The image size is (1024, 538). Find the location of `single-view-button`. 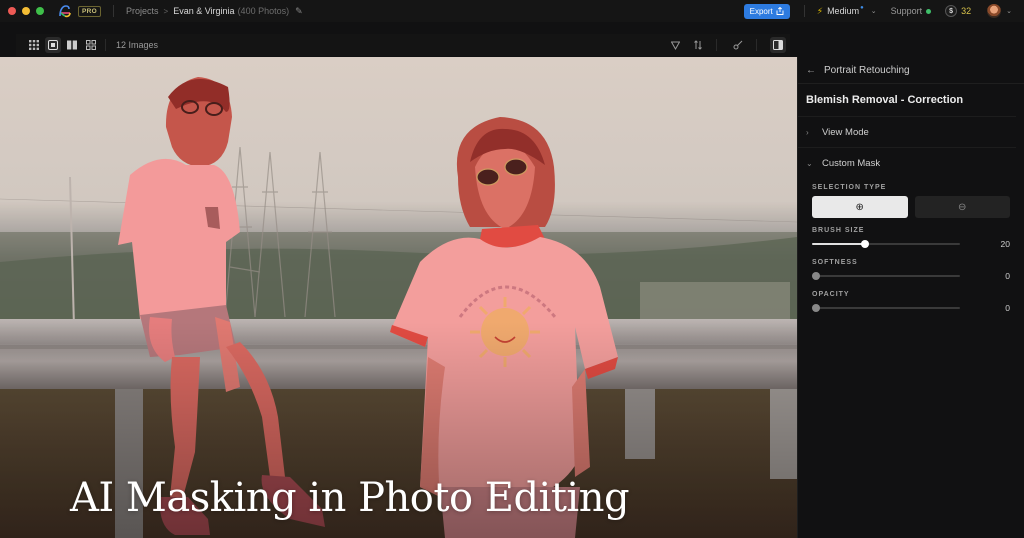

single-view-button is located at coordinates (53, 45).